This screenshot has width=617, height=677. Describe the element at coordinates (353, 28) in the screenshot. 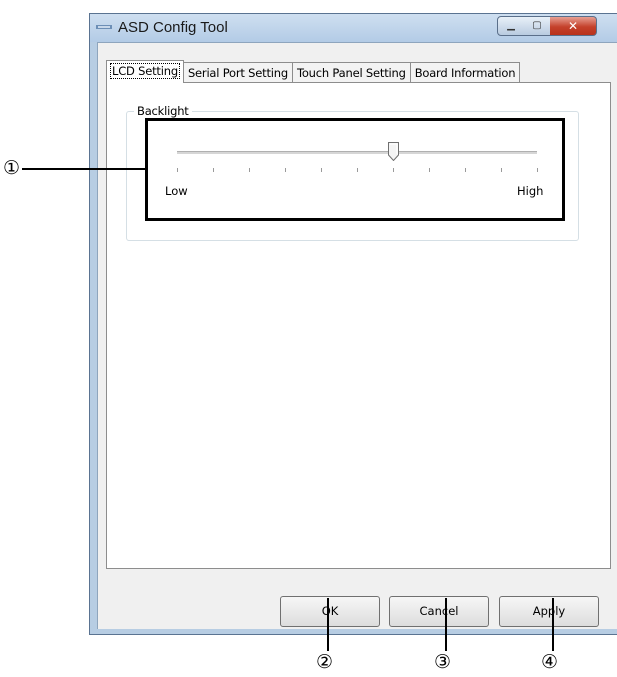

I see `title-bar: ASD Config Tool ▁ ▢ ✕` at that location.